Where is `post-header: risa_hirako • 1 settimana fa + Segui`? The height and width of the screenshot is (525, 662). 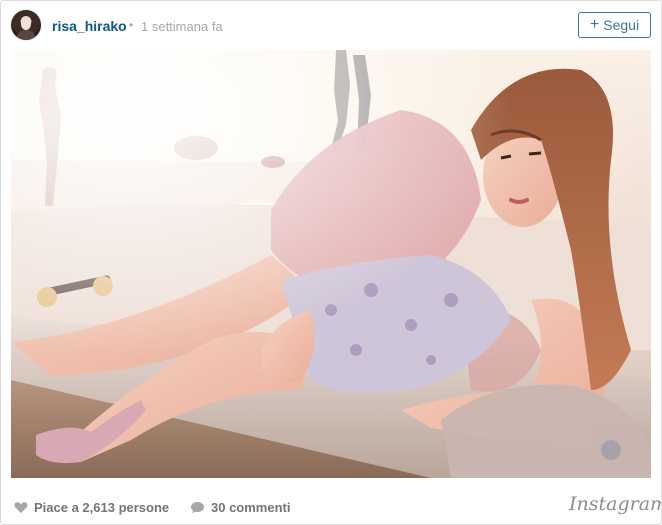 post-header: risa_hirako • 1 settimana fa + Segui is located at coordinates (331, 25).